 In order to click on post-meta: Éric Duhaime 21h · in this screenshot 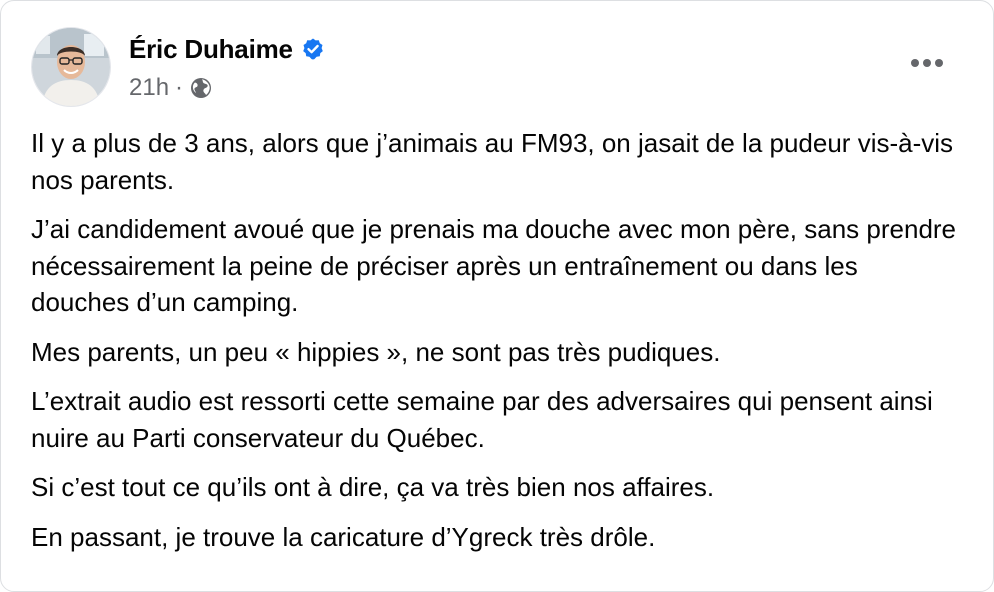, I will do `click(227, 65)`.